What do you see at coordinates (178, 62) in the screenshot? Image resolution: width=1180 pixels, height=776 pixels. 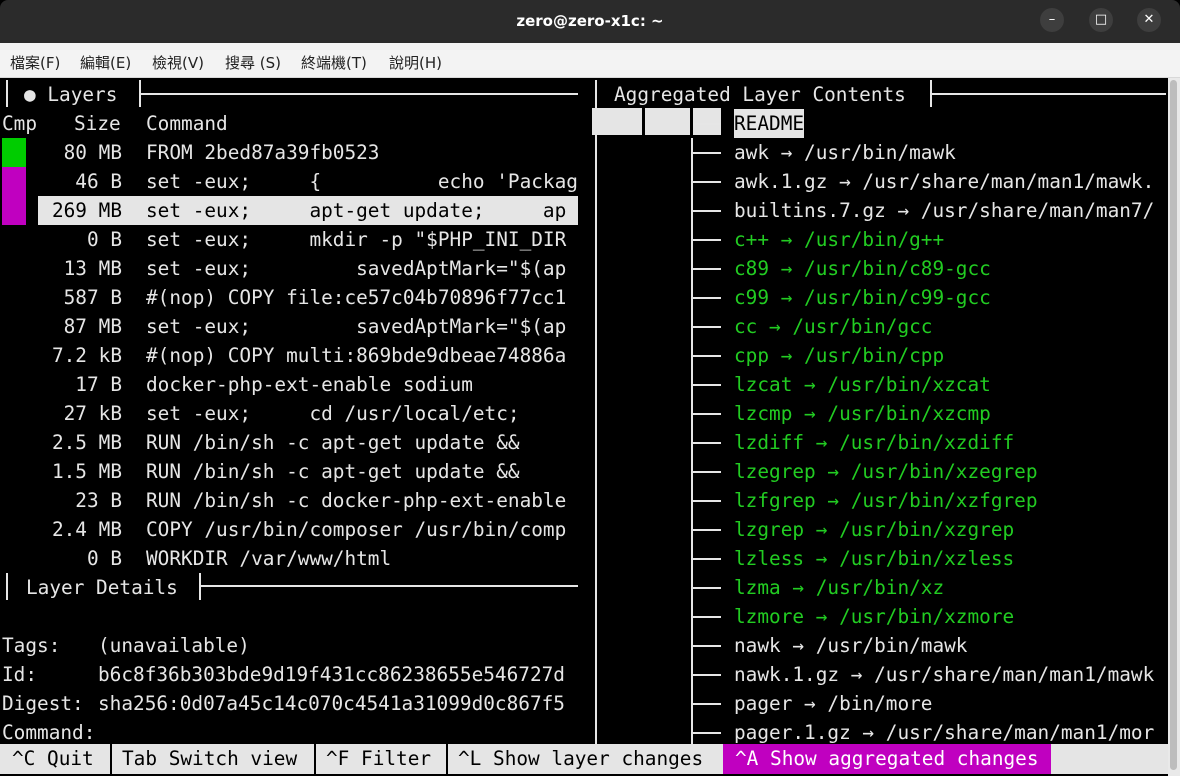 I see `menu-view: 檢視(V)` at bounding box center [178, 62].